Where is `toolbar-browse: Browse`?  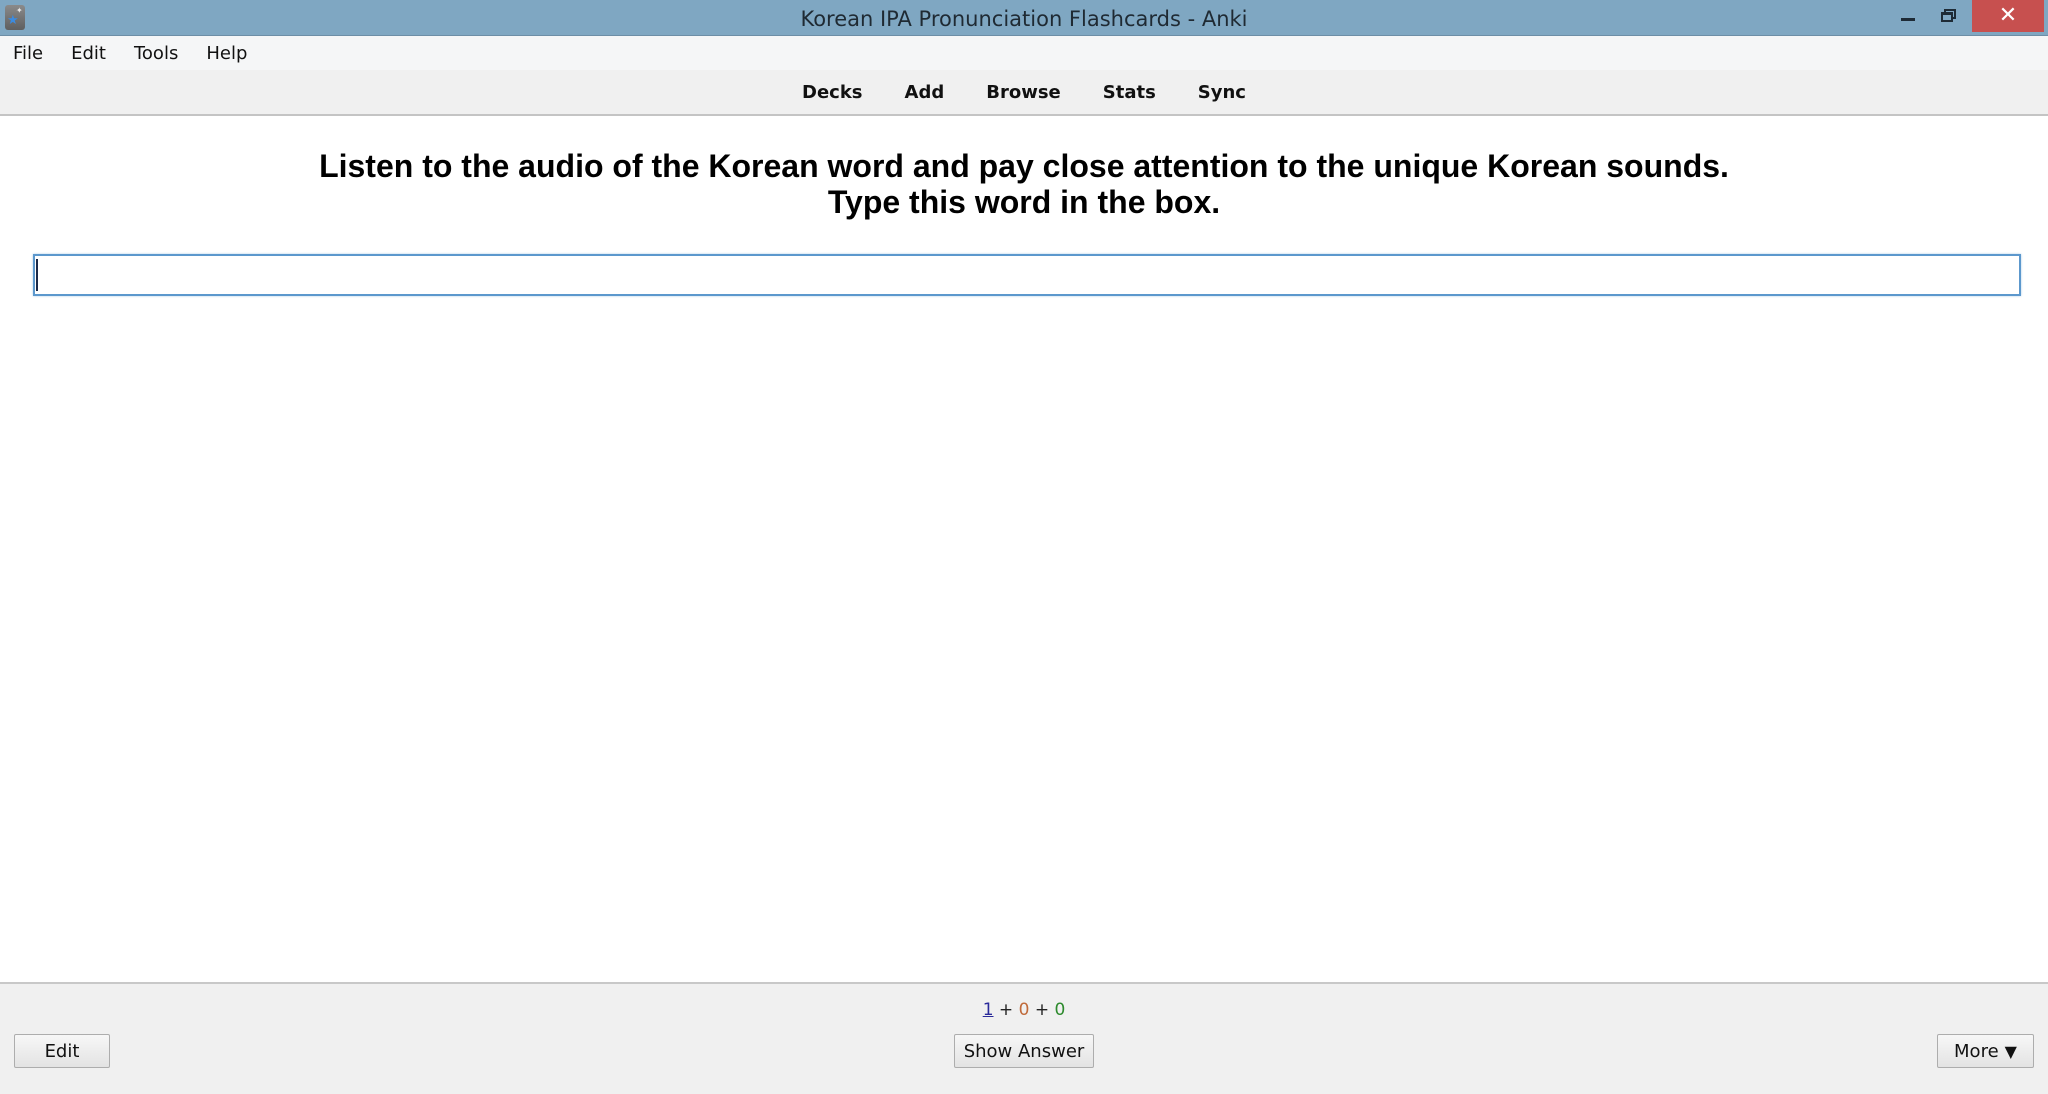 toolbar-browse: Browse is located at coordinates (1023, 92).